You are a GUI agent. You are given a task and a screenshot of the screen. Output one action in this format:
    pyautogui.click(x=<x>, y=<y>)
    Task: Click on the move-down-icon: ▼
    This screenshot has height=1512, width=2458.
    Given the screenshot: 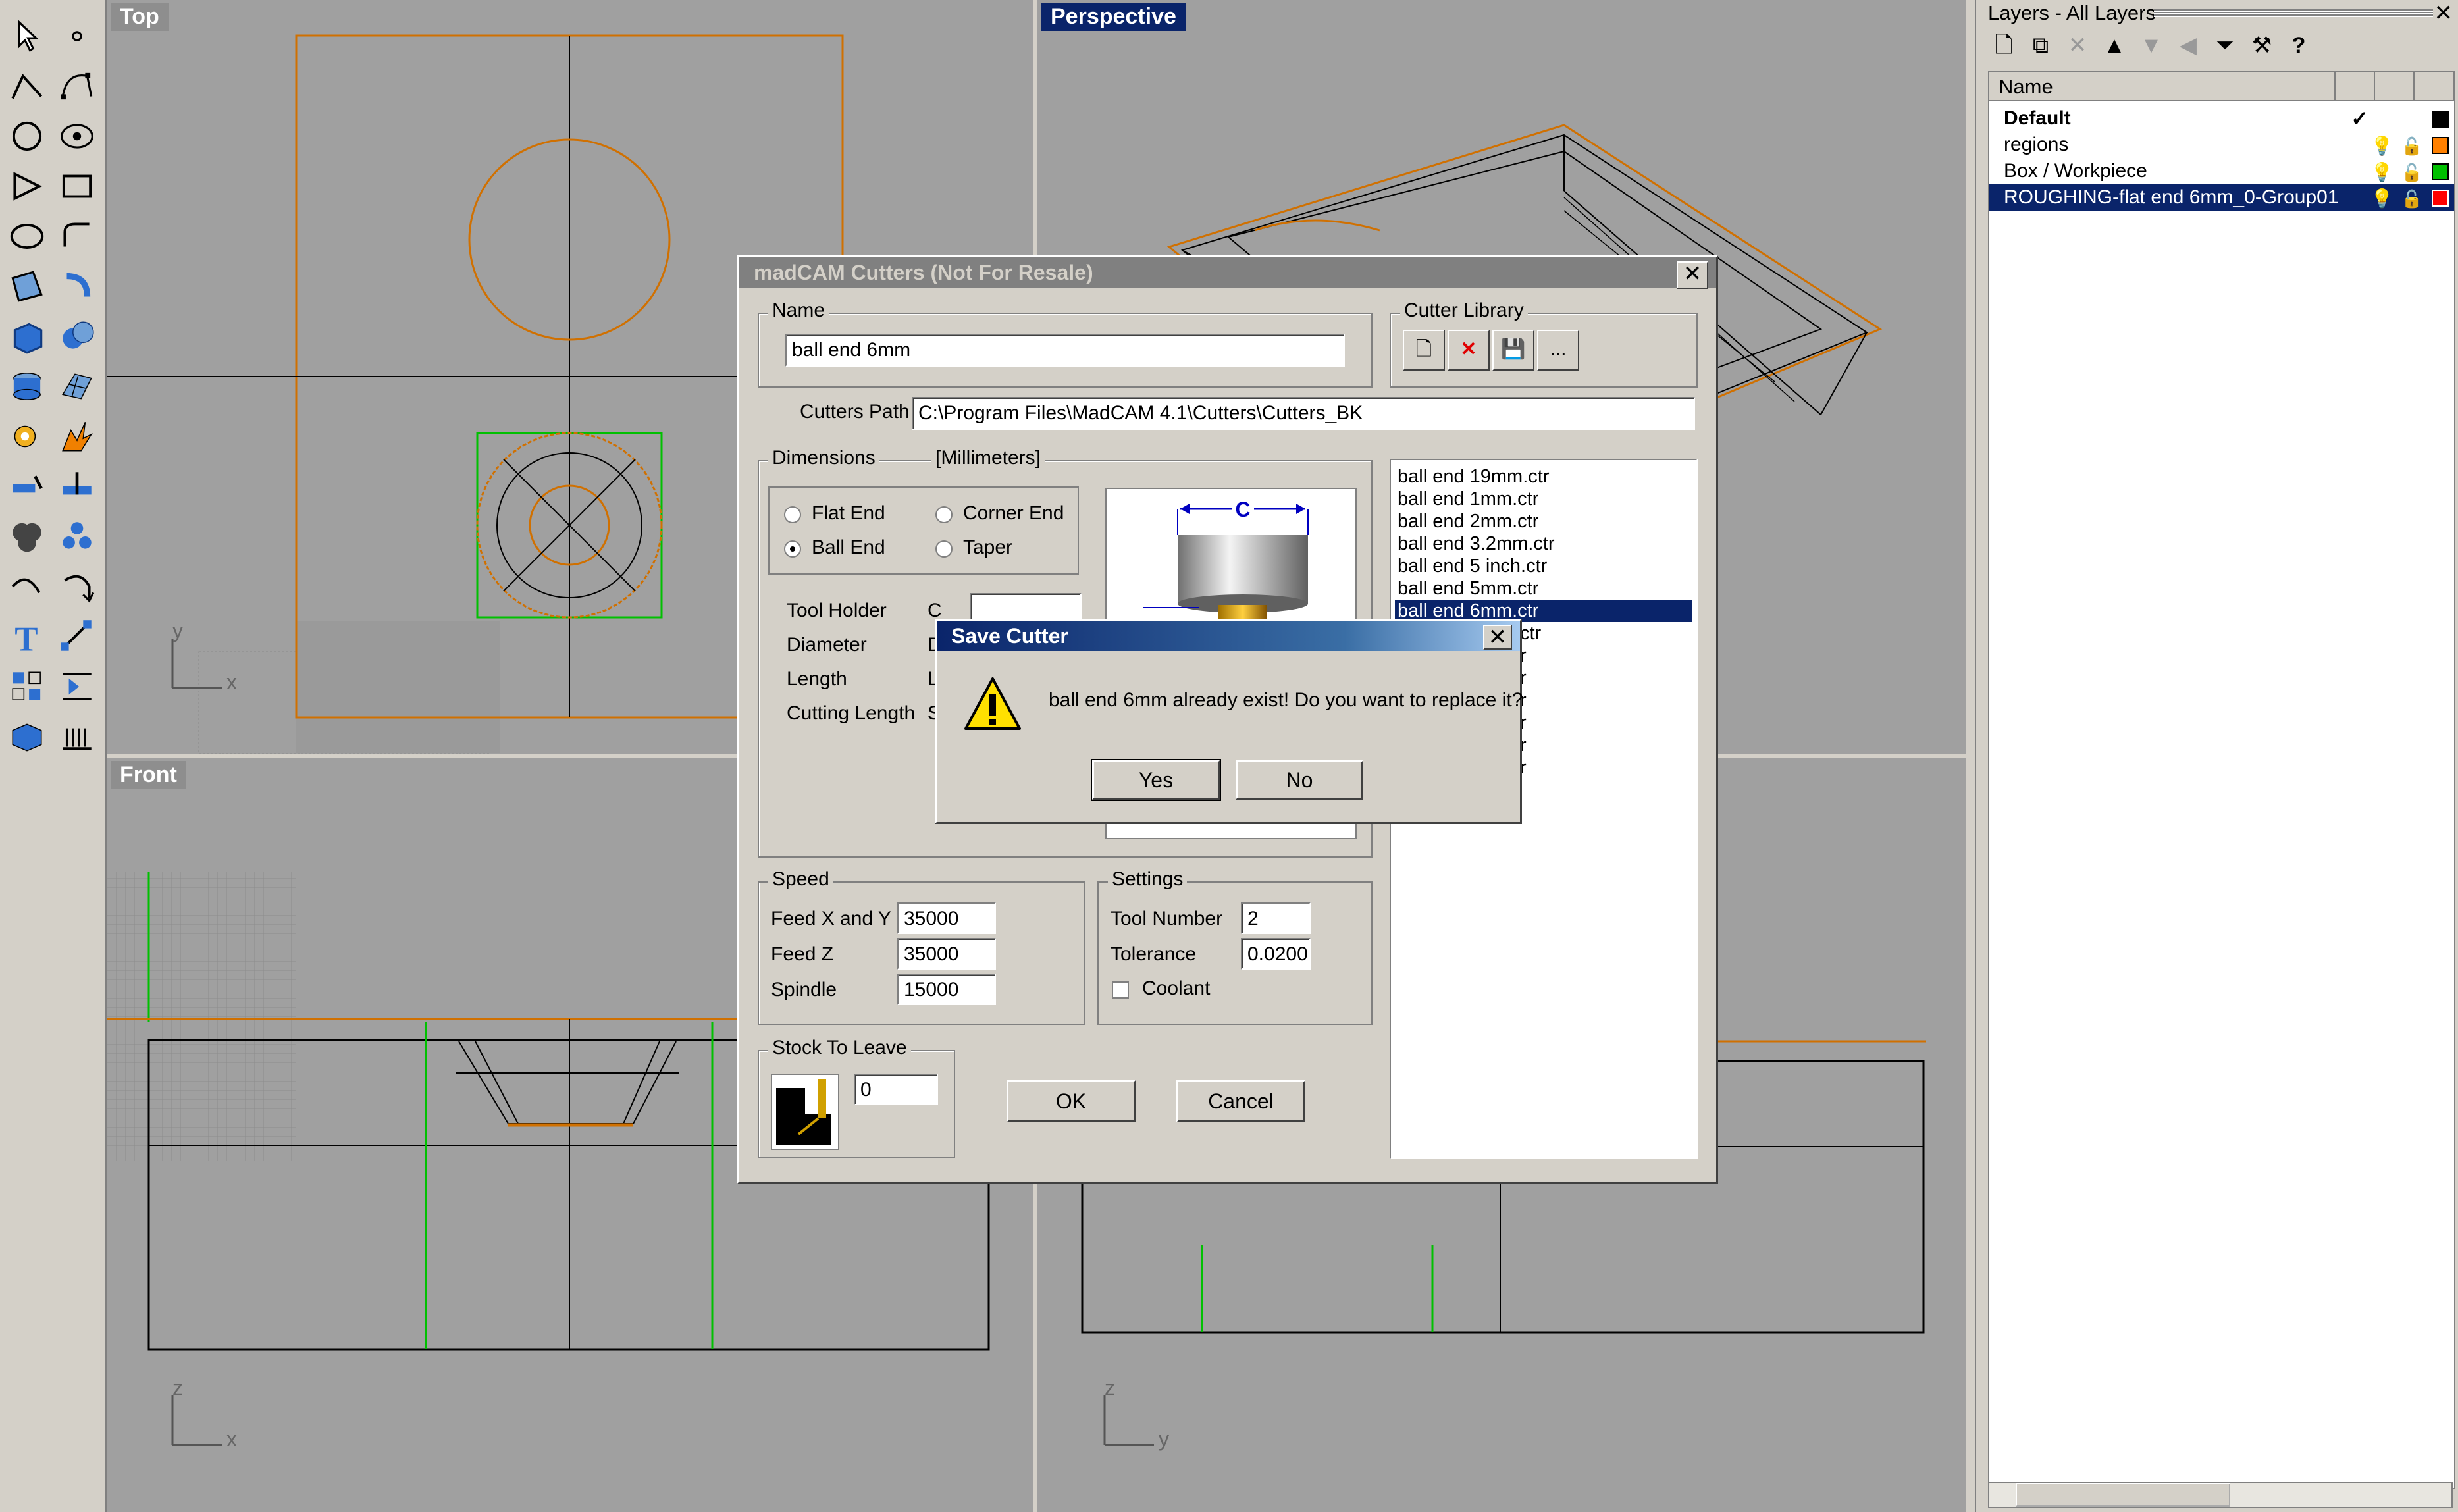 What is the action you would take?
    pyautogui.click(x=2151, y=46)
    